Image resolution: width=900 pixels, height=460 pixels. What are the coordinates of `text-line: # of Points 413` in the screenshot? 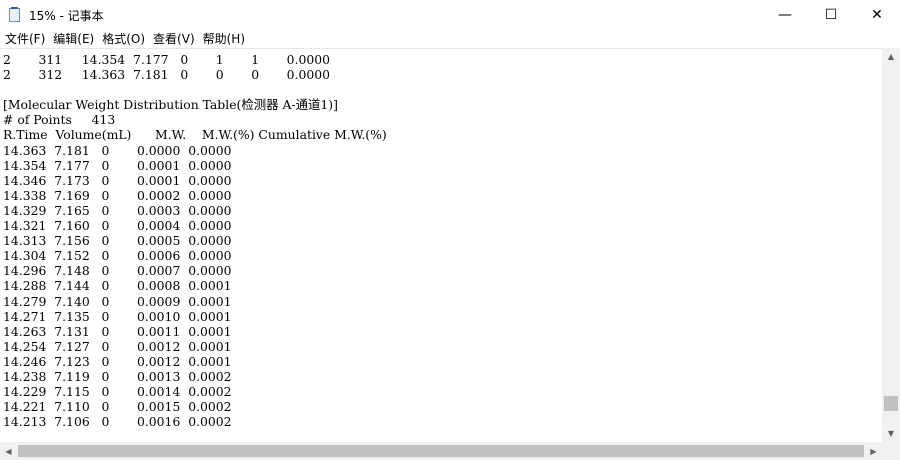 It's located at (59, 120).